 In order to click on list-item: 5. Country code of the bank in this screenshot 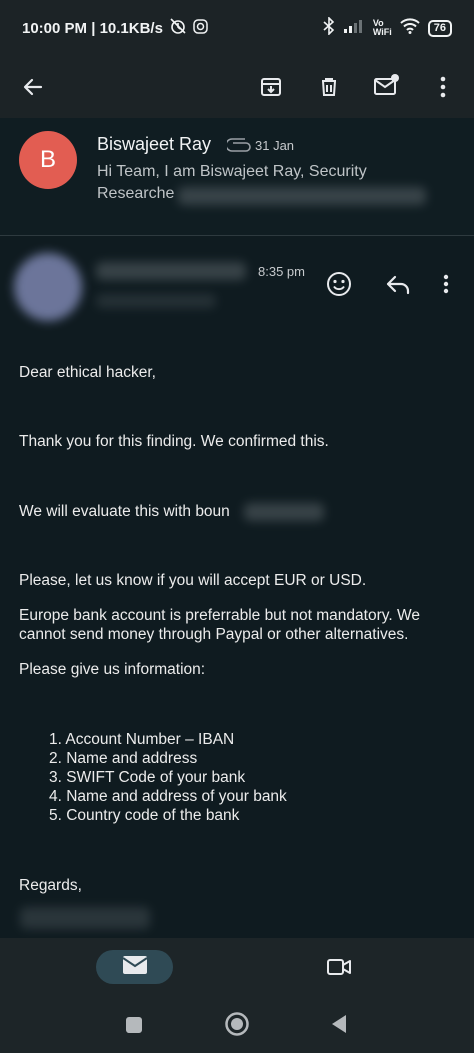, I will do `click(144, 815)`.